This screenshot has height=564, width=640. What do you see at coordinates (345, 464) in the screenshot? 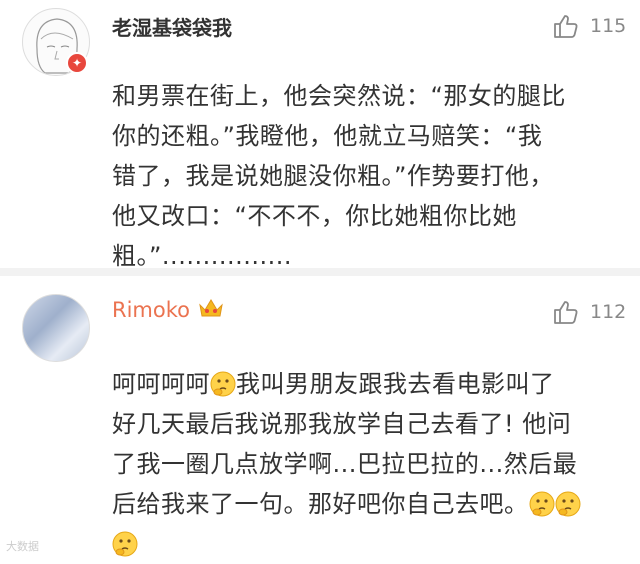
I see `comment-line: 了我一圈几点放学啊...巴拉巴拉的...然后最` at bounding box center [345, 464].